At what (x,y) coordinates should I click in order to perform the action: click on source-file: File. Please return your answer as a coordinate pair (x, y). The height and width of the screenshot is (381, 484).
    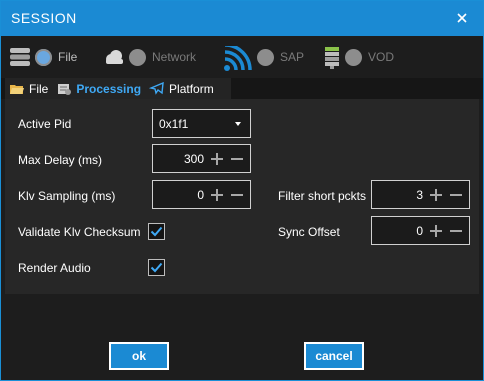
    Looking at the image, I should click on (43, 57).